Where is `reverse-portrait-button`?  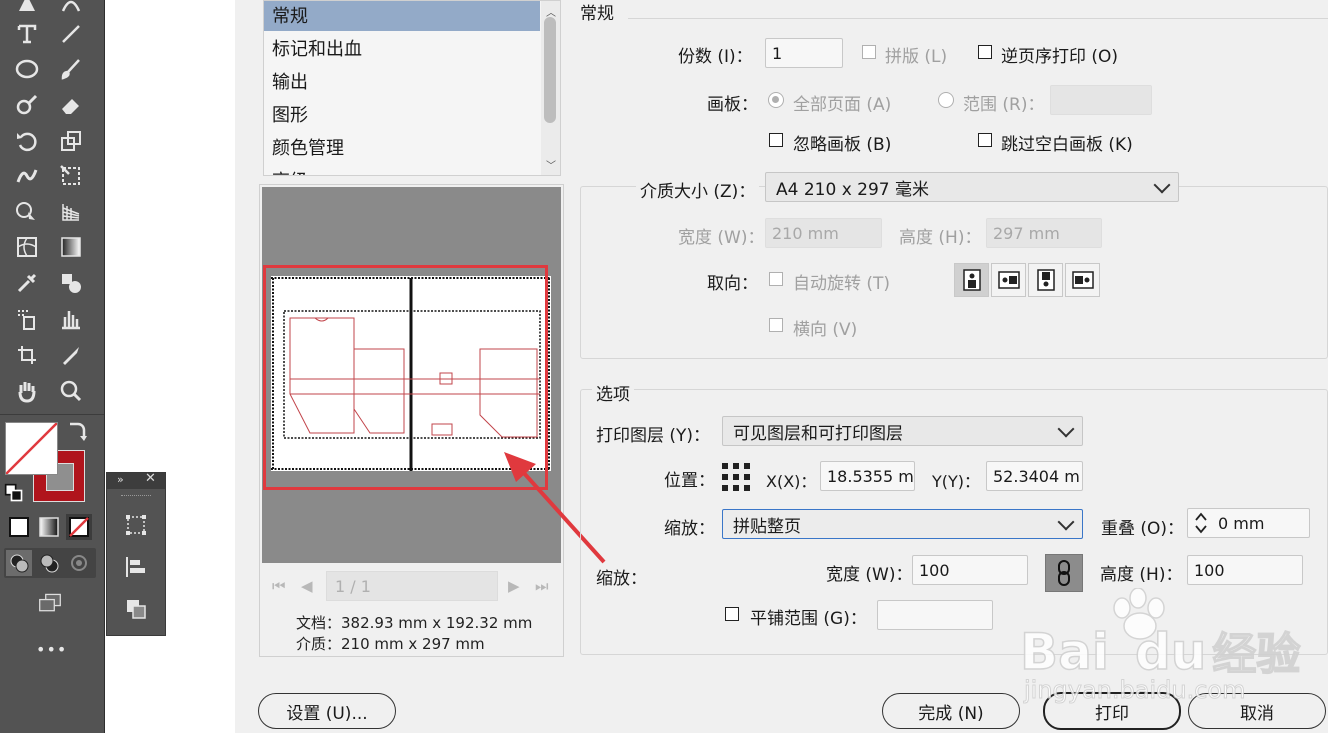
reverse-portrait-button is located at coordinates (1045, 280).